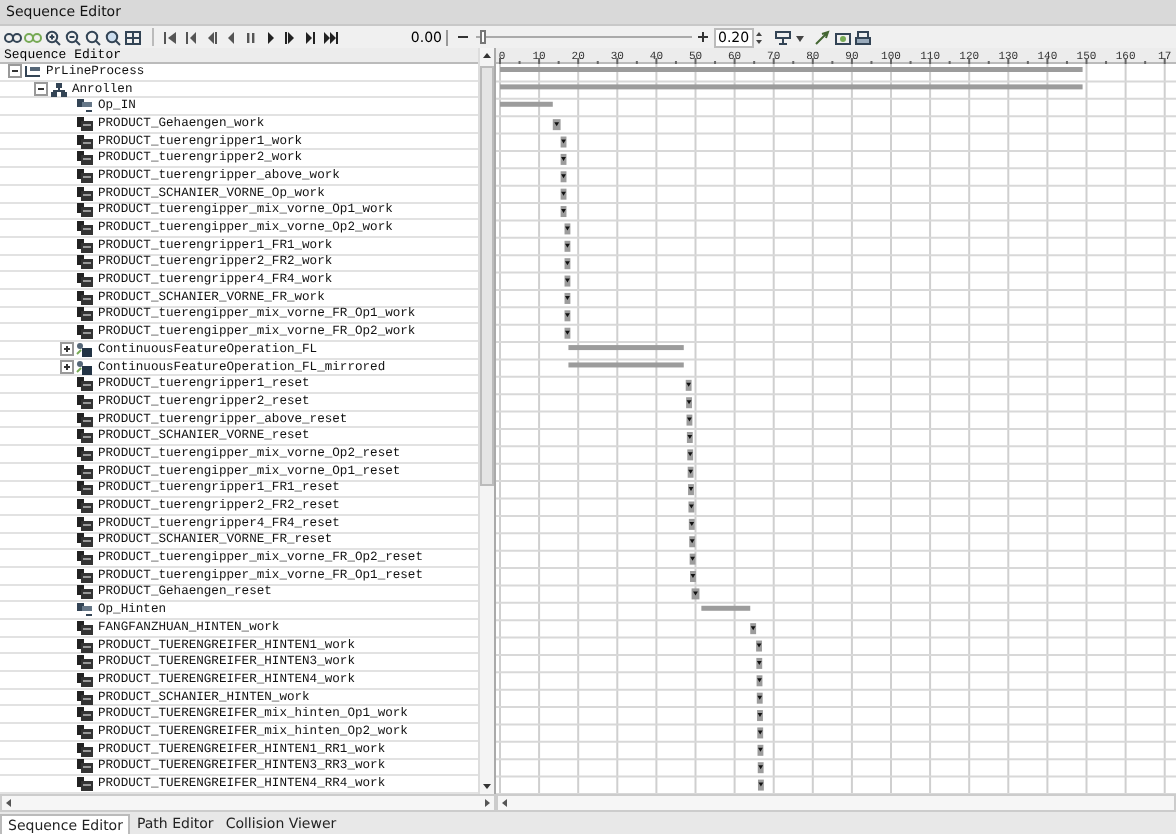 The image size is (1176, 834). I want to click on process-icon, so click(33, 71).